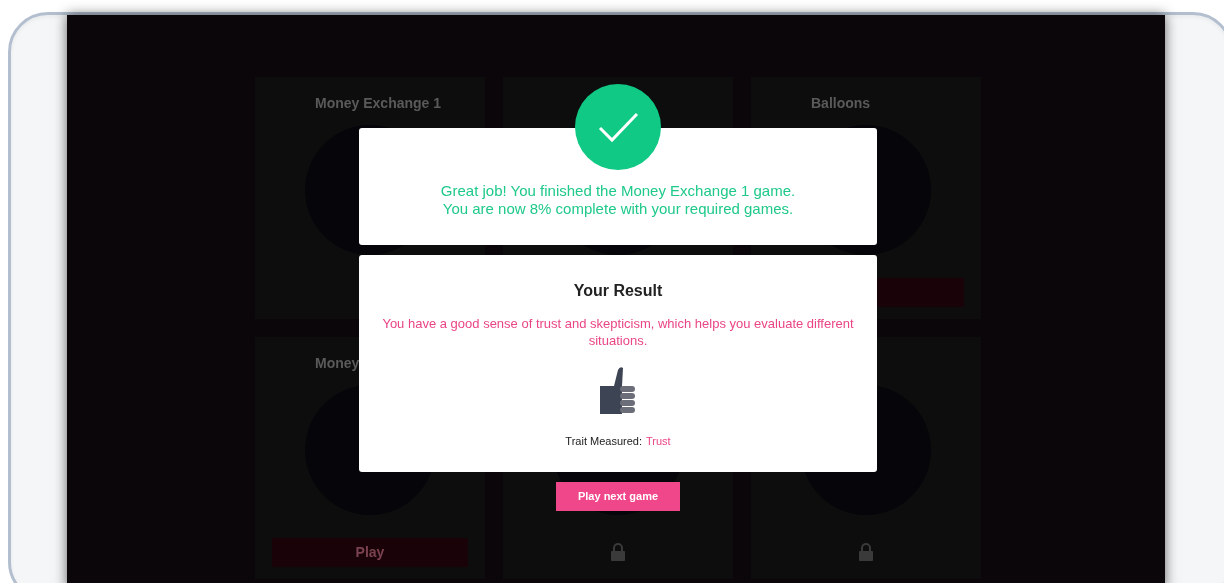 This screenshot has width=1224, height=583. I want to click on card-title: Money Exchange 1, so click(378, 103).